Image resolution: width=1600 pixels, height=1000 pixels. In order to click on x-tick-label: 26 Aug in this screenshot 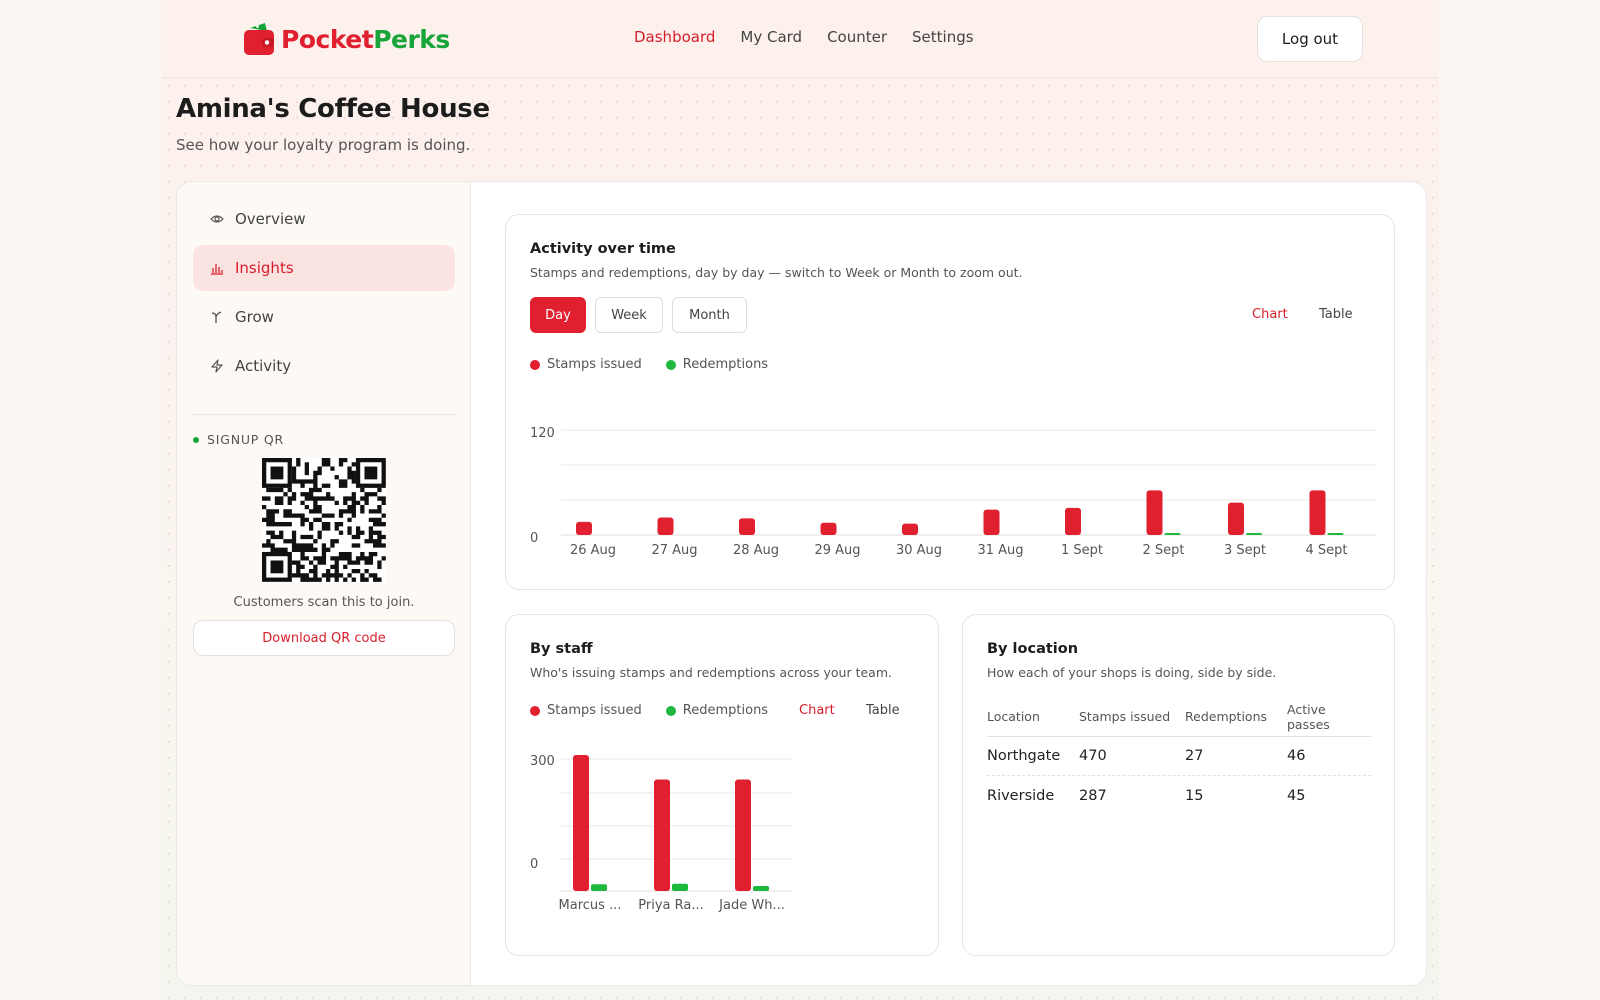, I will do `click(593, 550)`.